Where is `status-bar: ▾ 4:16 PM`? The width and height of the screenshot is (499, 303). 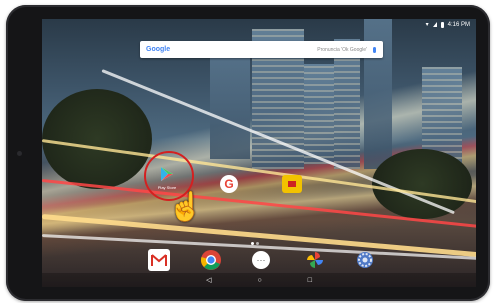 status-bar: ▾ 4:16 PM is located at coordinates (448, 24).